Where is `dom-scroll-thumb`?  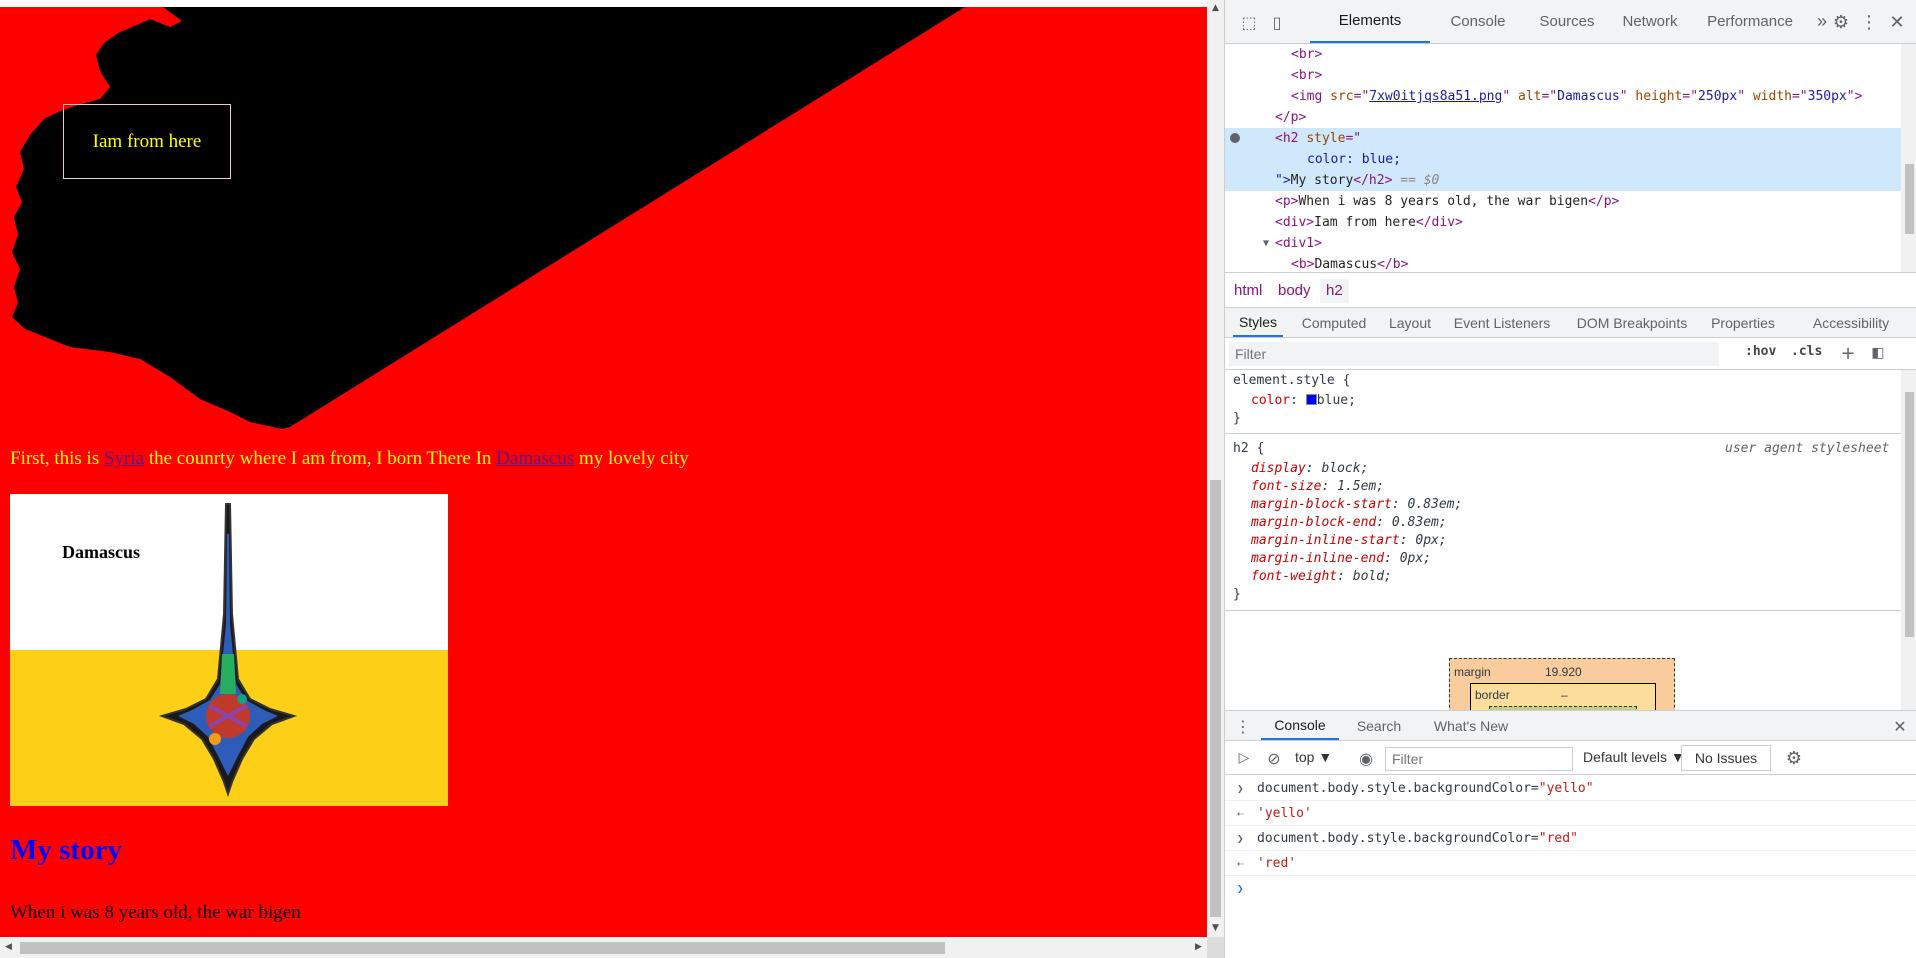 dom-scroll-thumb is located at coordinates (1909, 199).